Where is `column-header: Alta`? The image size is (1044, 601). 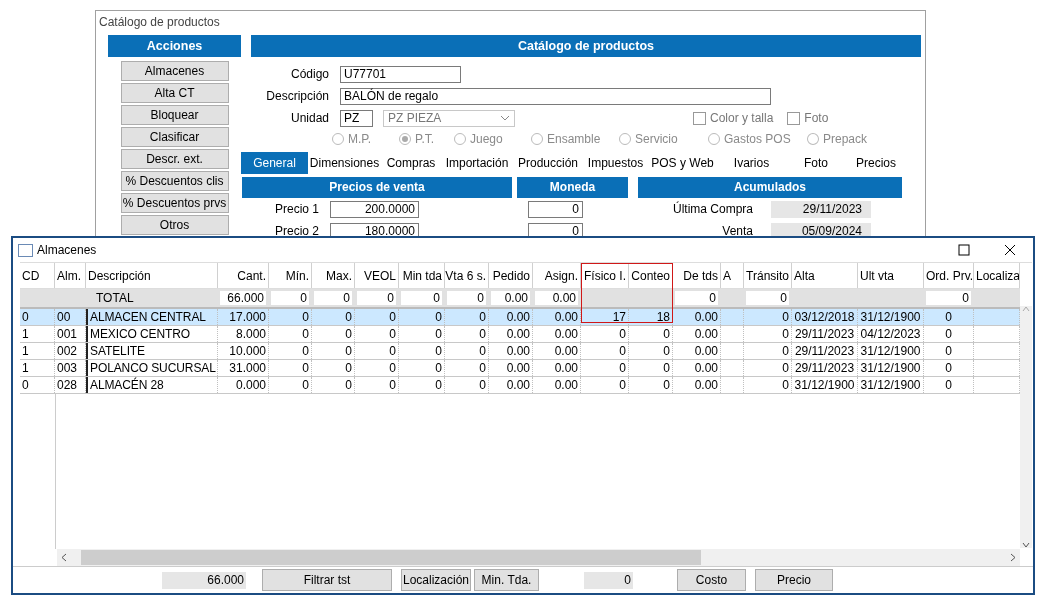
column-header: Alta is located at coordinates (804, 275).